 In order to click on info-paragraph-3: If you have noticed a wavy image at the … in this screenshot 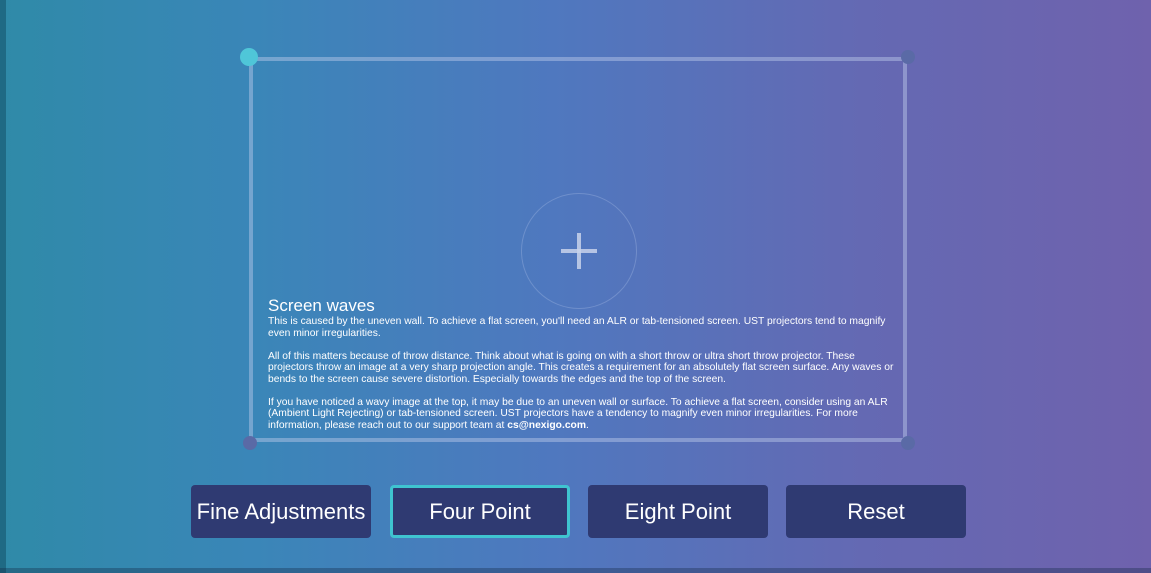, I will do `click(581, 414)`.